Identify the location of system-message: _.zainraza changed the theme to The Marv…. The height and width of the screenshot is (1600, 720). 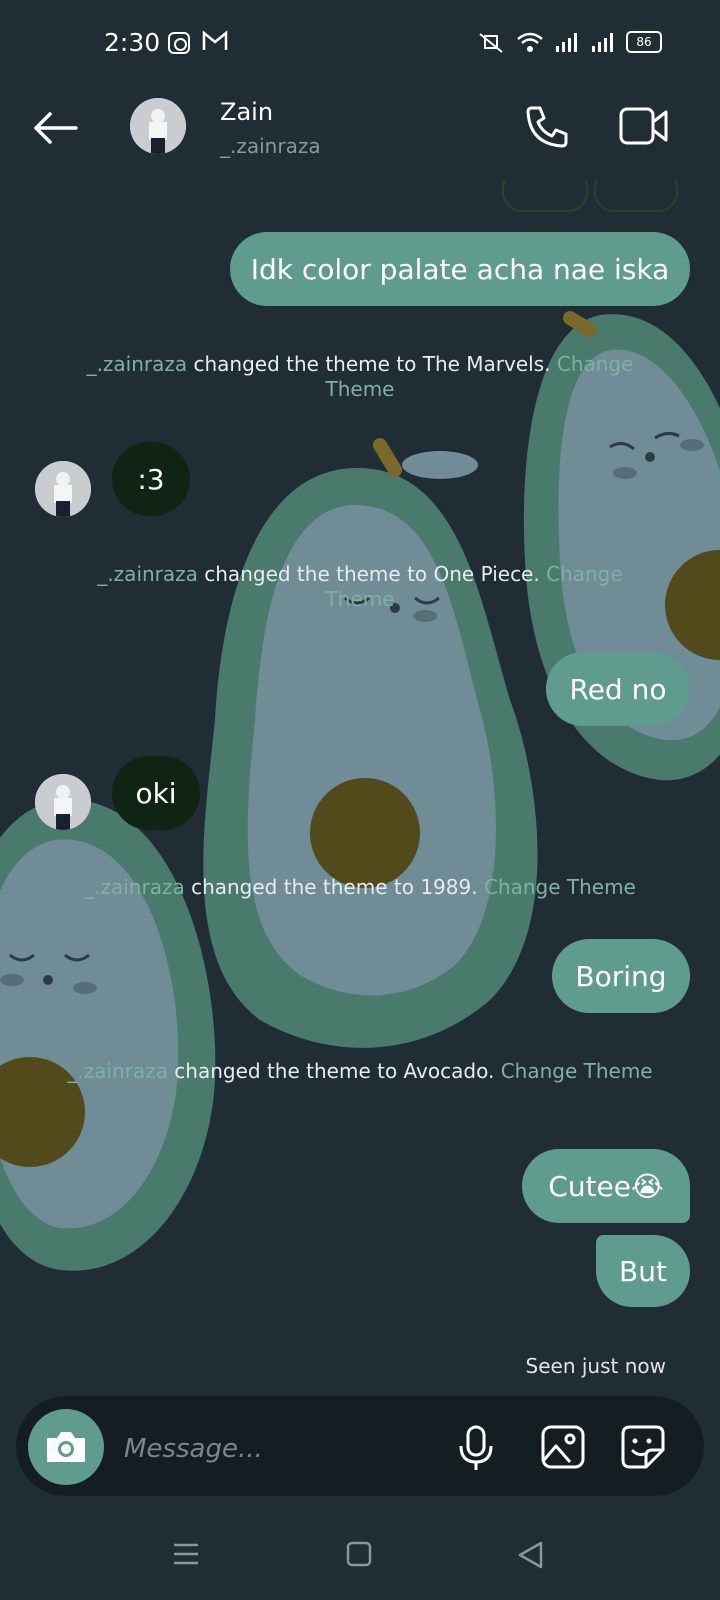
(360, 377).